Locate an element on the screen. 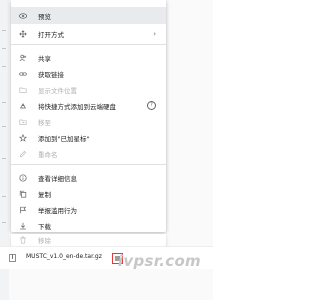 This screenshot has height=300, width=320. menu-item-label: 打开方式 is located at coordinates (51, 34).